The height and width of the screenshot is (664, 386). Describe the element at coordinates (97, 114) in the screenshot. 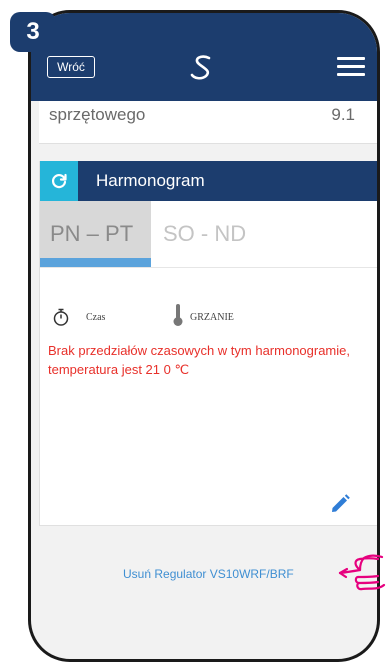

I see `info-label: sprzętowego` at that location.